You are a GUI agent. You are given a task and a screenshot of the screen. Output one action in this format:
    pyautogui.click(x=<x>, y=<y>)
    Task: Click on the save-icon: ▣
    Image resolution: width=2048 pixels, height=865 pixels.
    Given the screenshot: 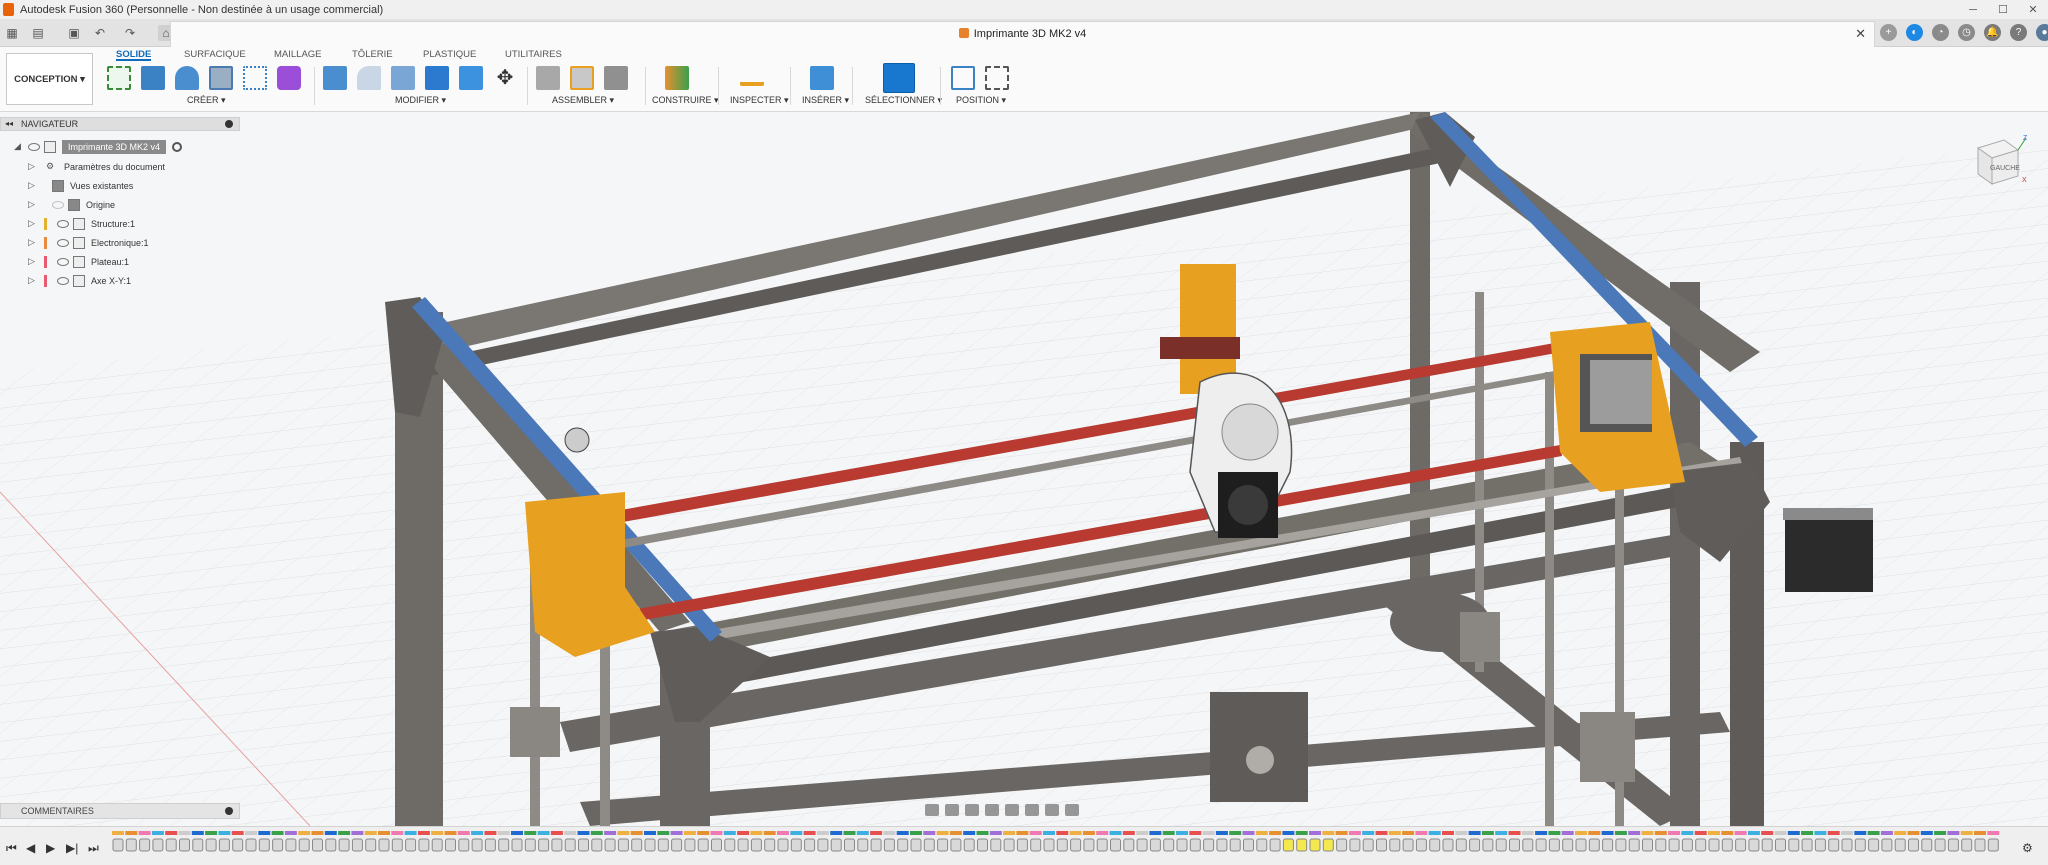 What is the action you would take?
    pyautogui.click(x=74, y=33)
    